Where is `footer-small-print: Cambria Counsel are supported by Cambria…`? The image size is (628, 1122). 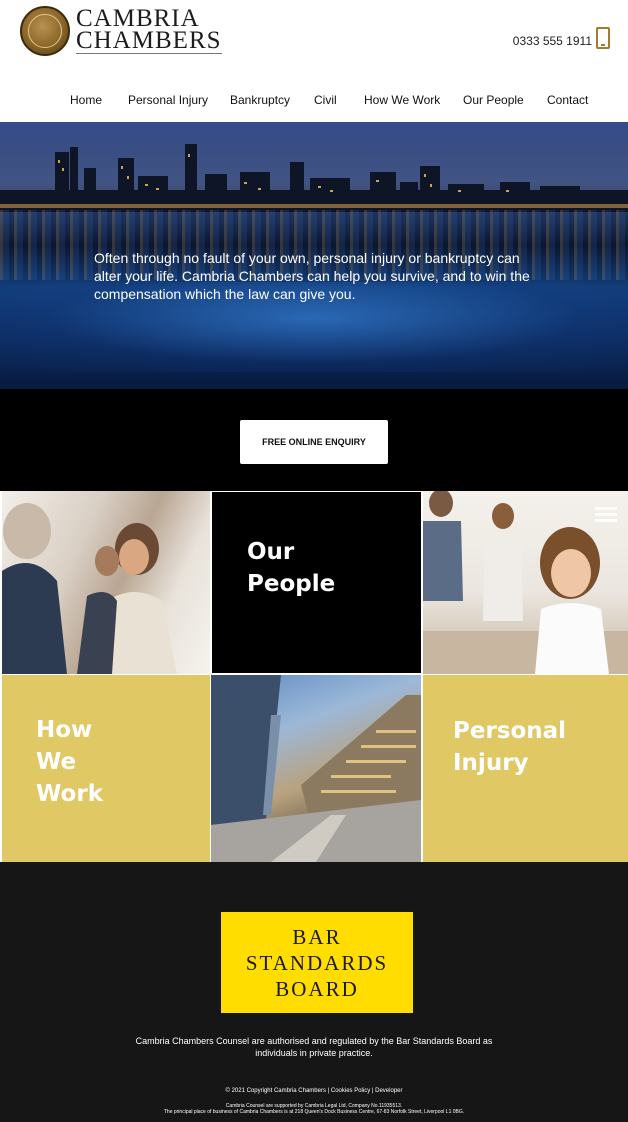 footer-small-print: Cambria Counsel are supported by Cambria… is located at coordinates (314, 1109).